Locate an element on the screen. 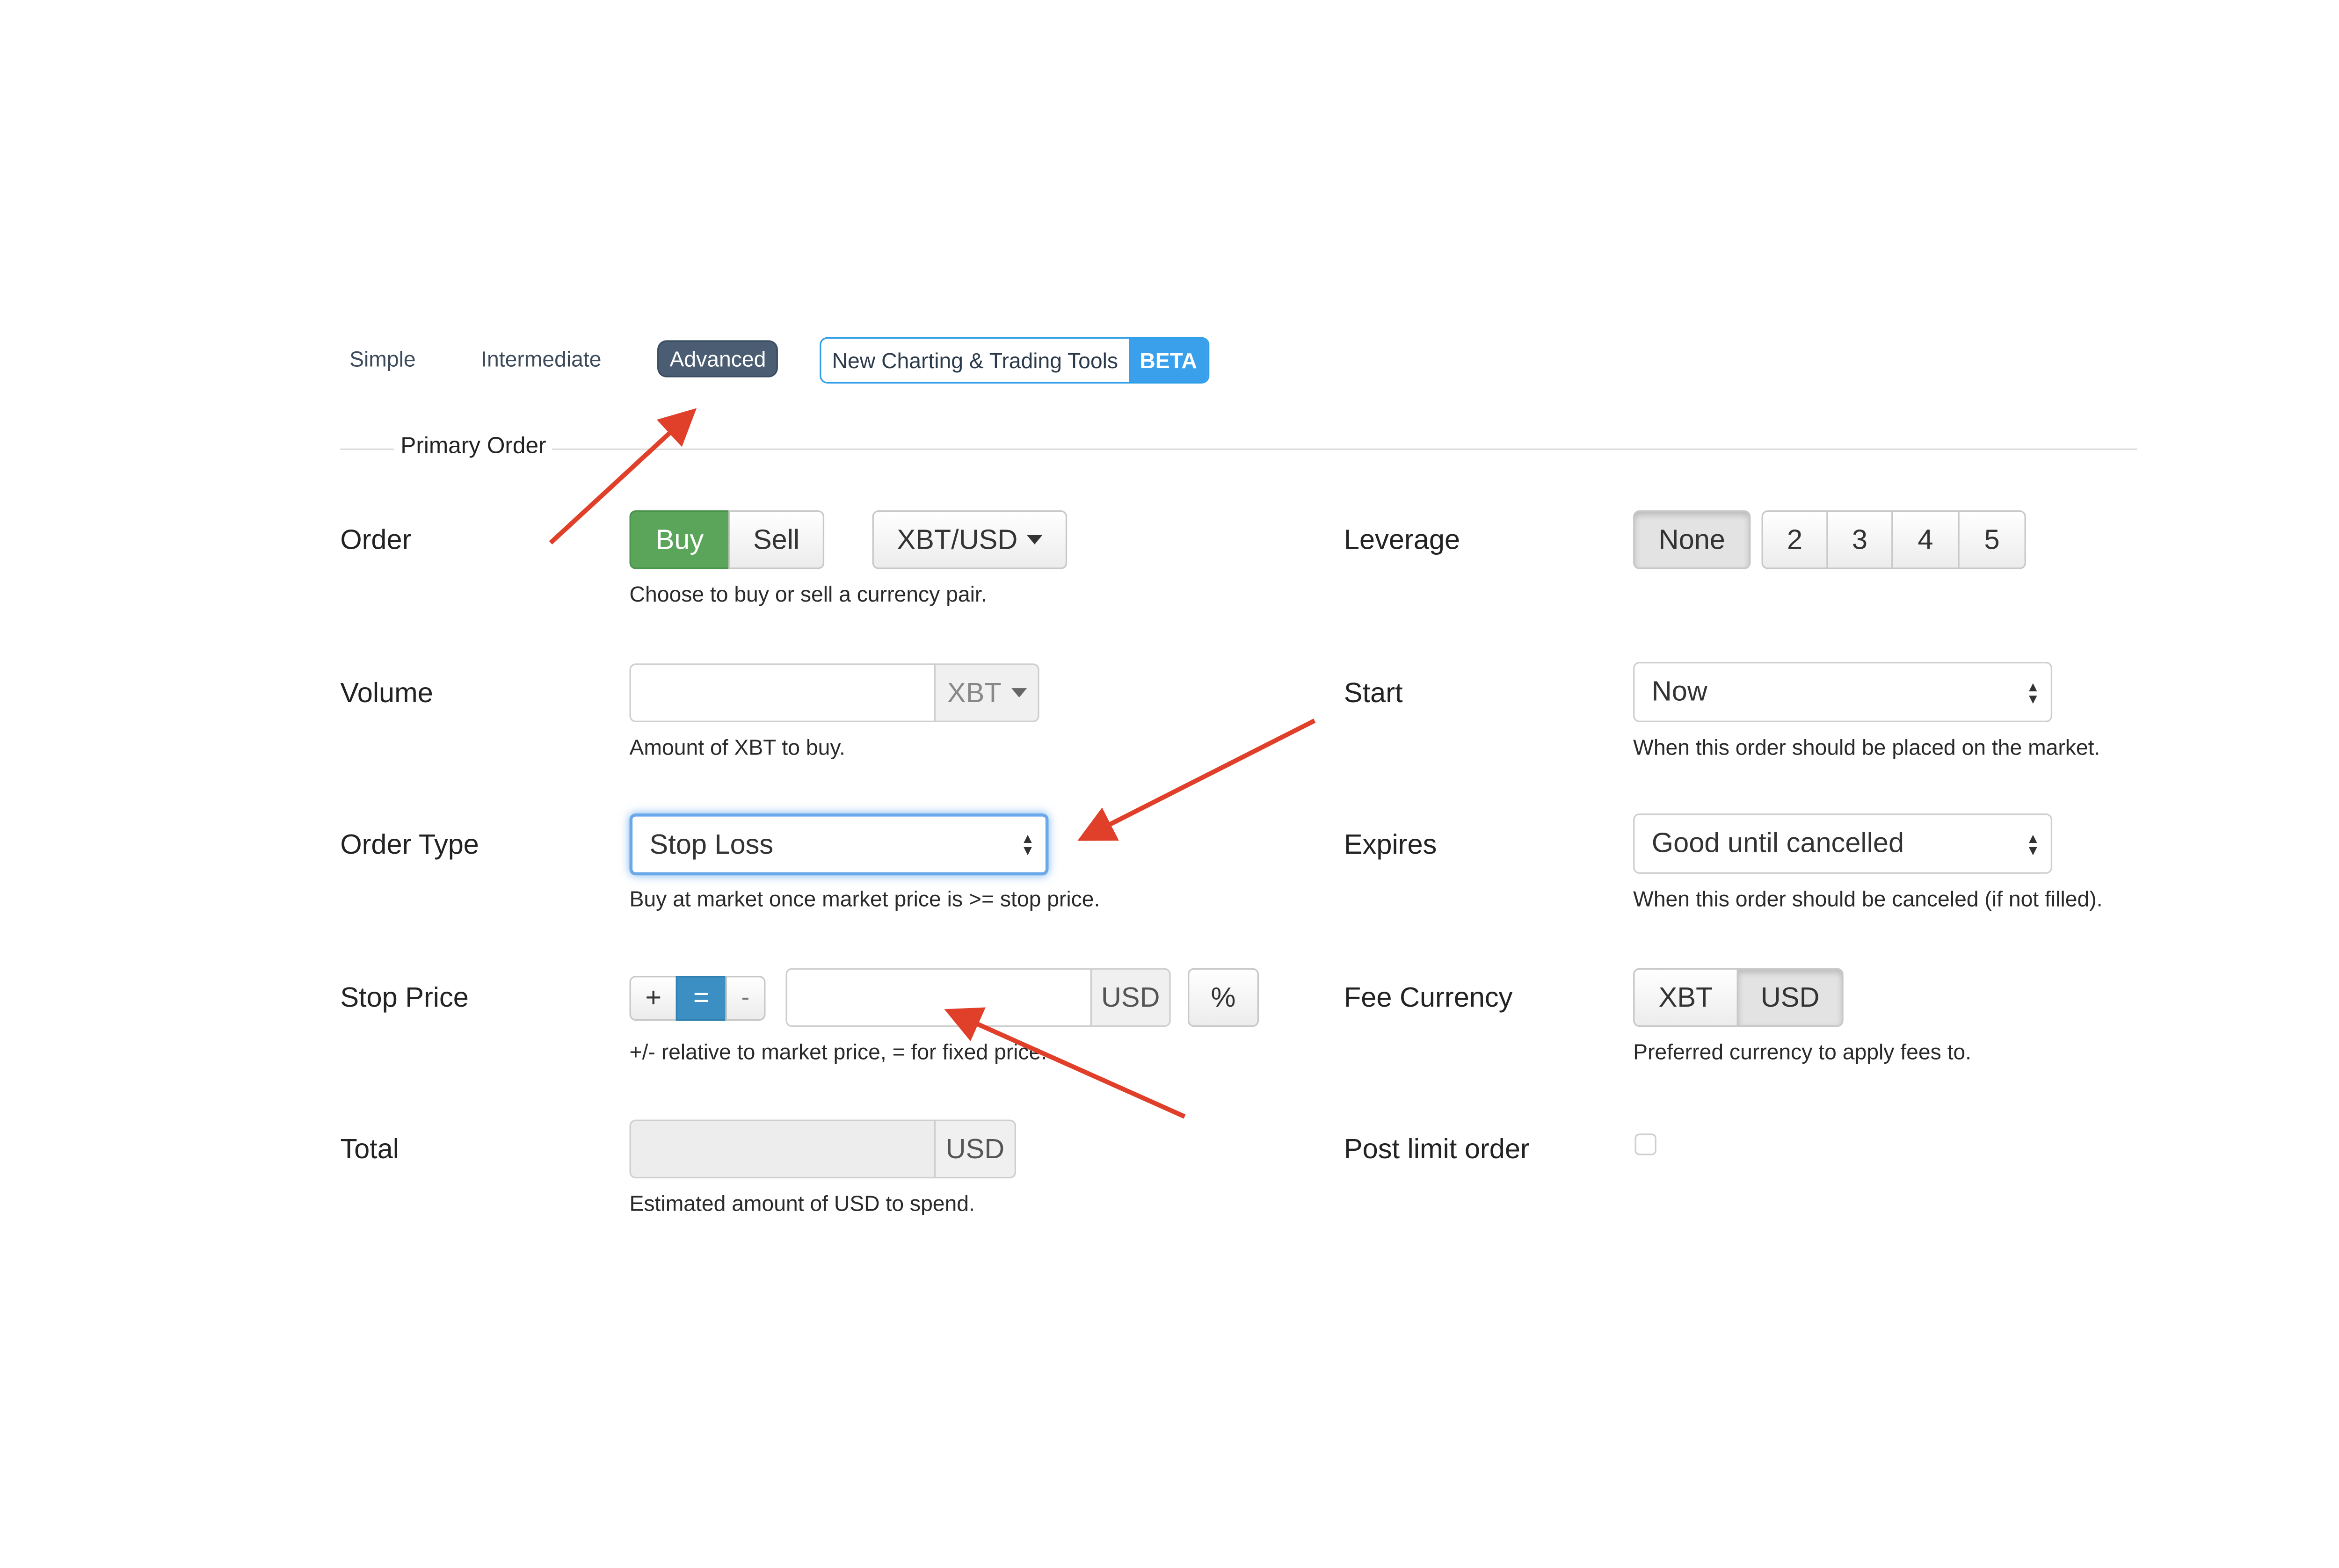 Image resolution: width=2339 pixels, height=1568 pixels. arrow-to-advanced-tab is located at coordinates (623, 476).